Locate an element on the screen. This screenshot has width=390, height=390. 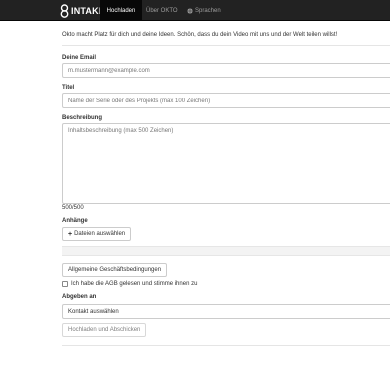
title-field is located at coordinates (226, 100).